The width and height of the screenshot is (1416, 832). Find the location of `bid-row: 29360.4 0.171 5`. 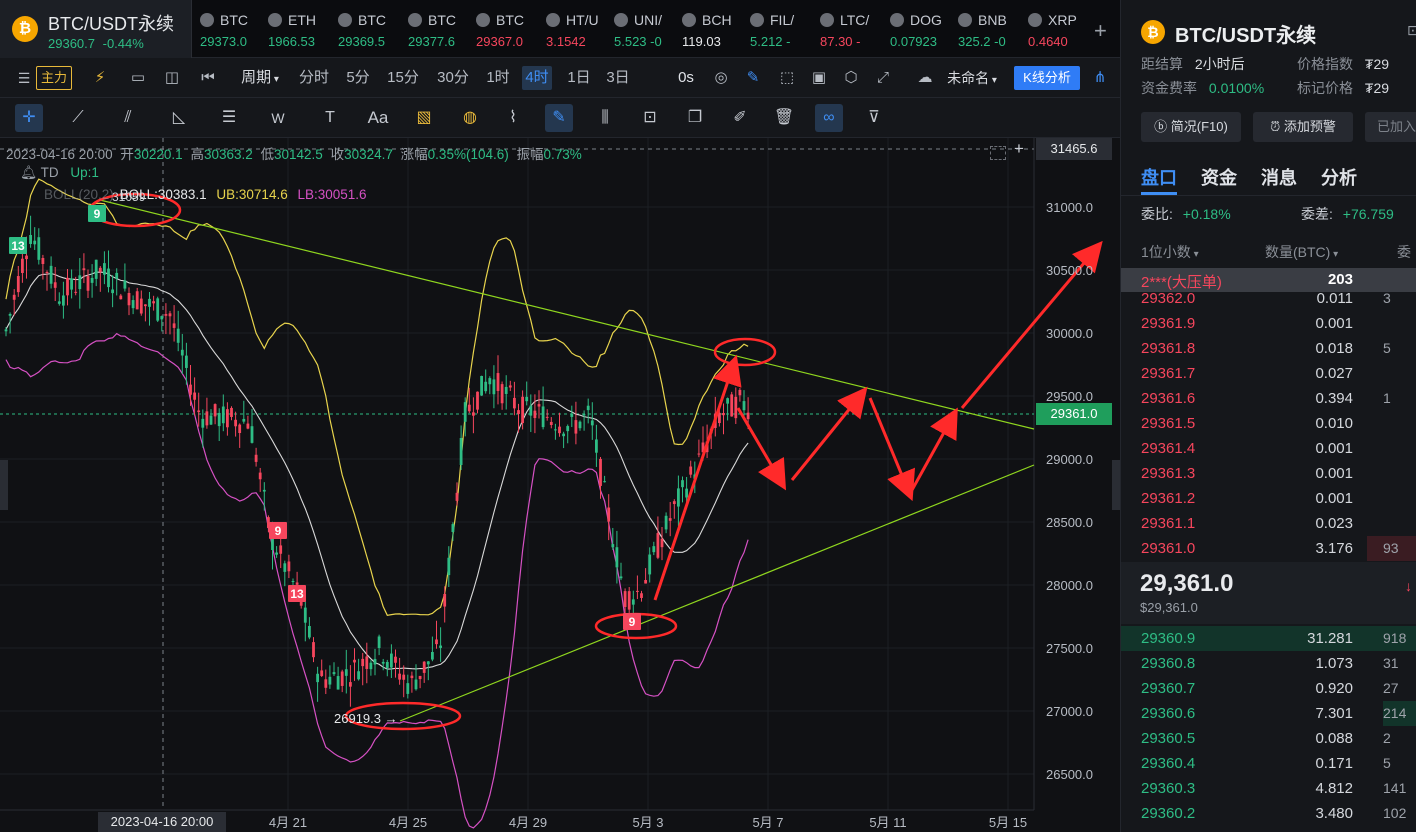

bid-row: 29360.4 0.171 5 is located at coordinates (1268, 763).